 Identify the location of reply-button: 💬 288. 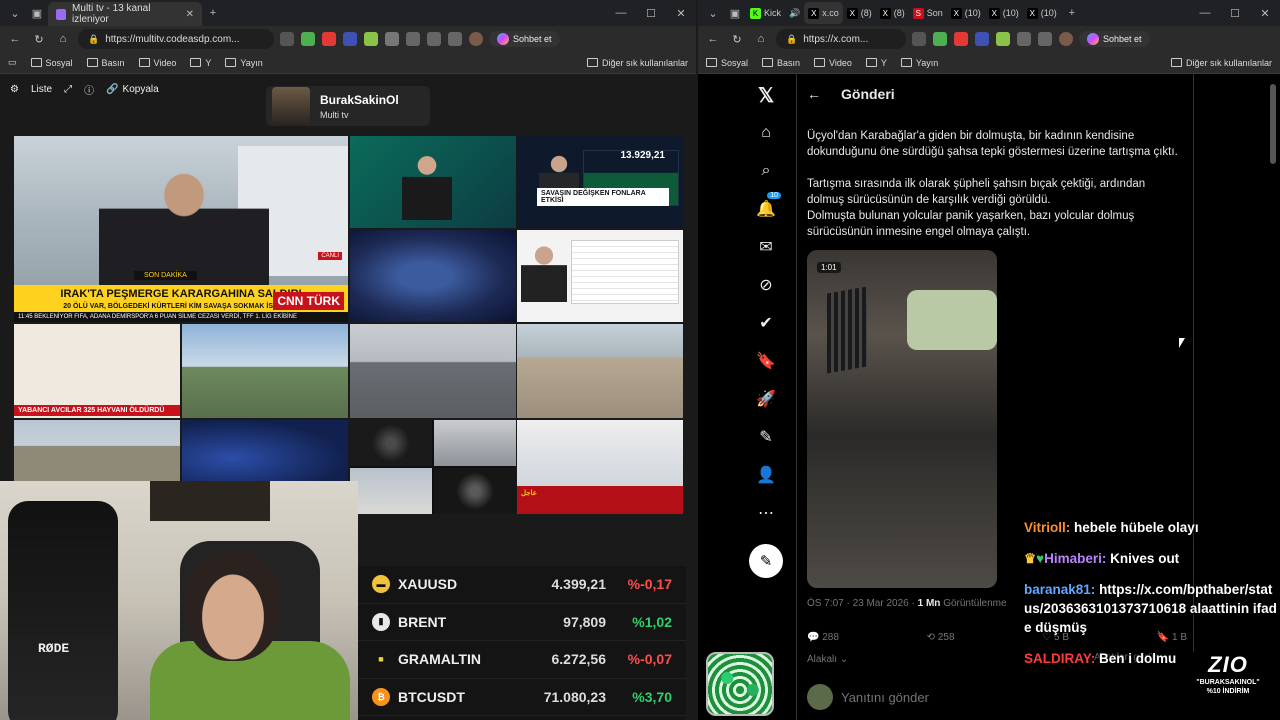
(823, 637).